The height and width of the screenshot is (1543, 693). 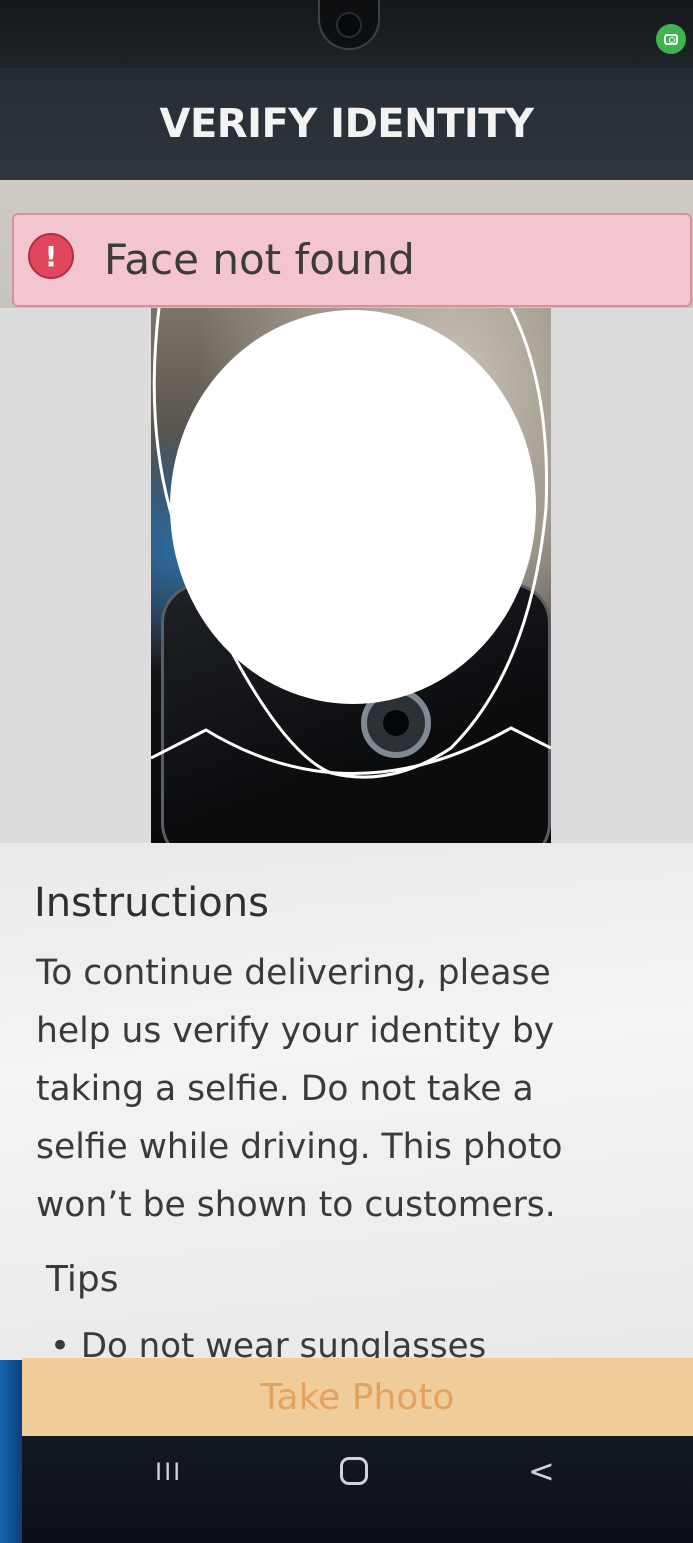 What do you see at coordinates (346, 1489) in the screenshot?
I see `system-navigation-bar` at bounding box center [346, 1489].